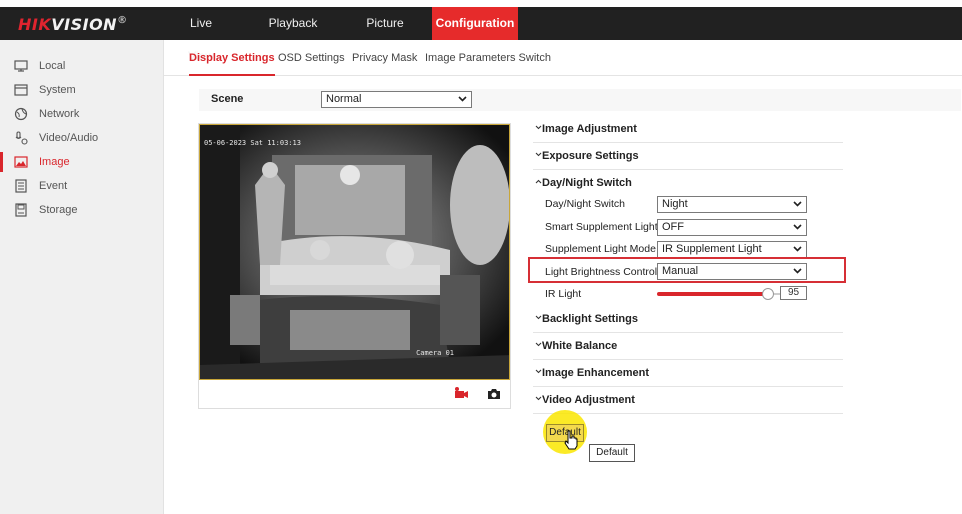 The width and height of the screenshot is (962, 514). I want to click on nav-tab-playback: Playback, so click(293, 23).